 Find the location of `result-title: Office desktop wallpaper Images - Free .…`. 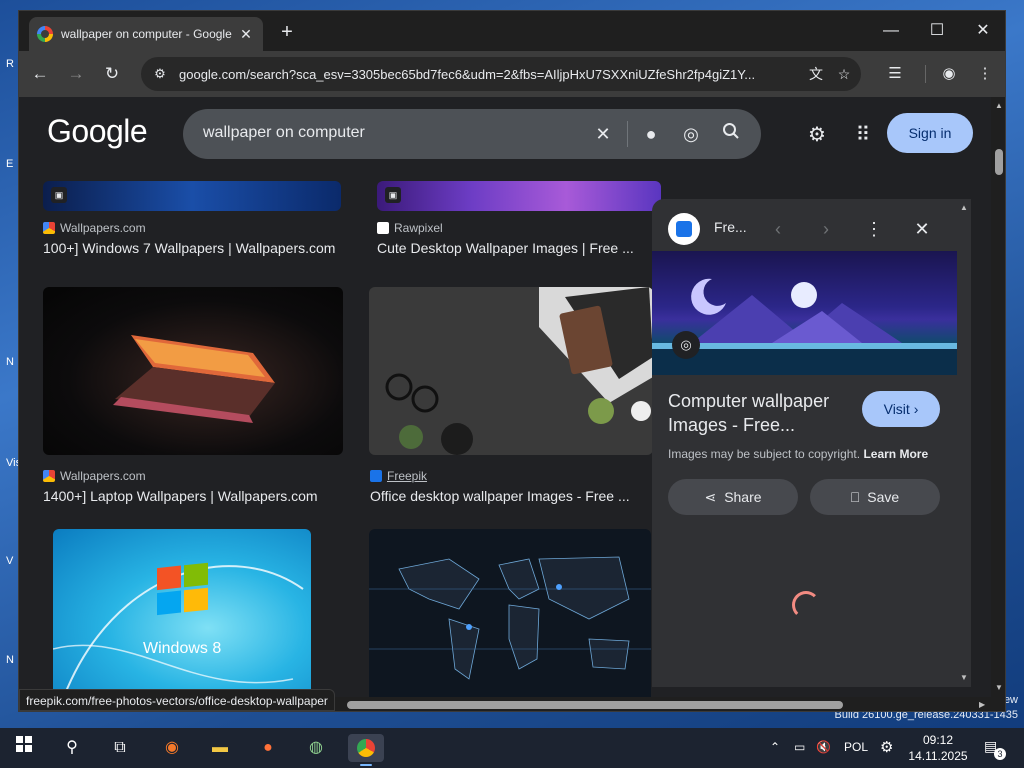

result-title: Office desktop wallpaper Images - Free .… is located at coordinates (500, 496).